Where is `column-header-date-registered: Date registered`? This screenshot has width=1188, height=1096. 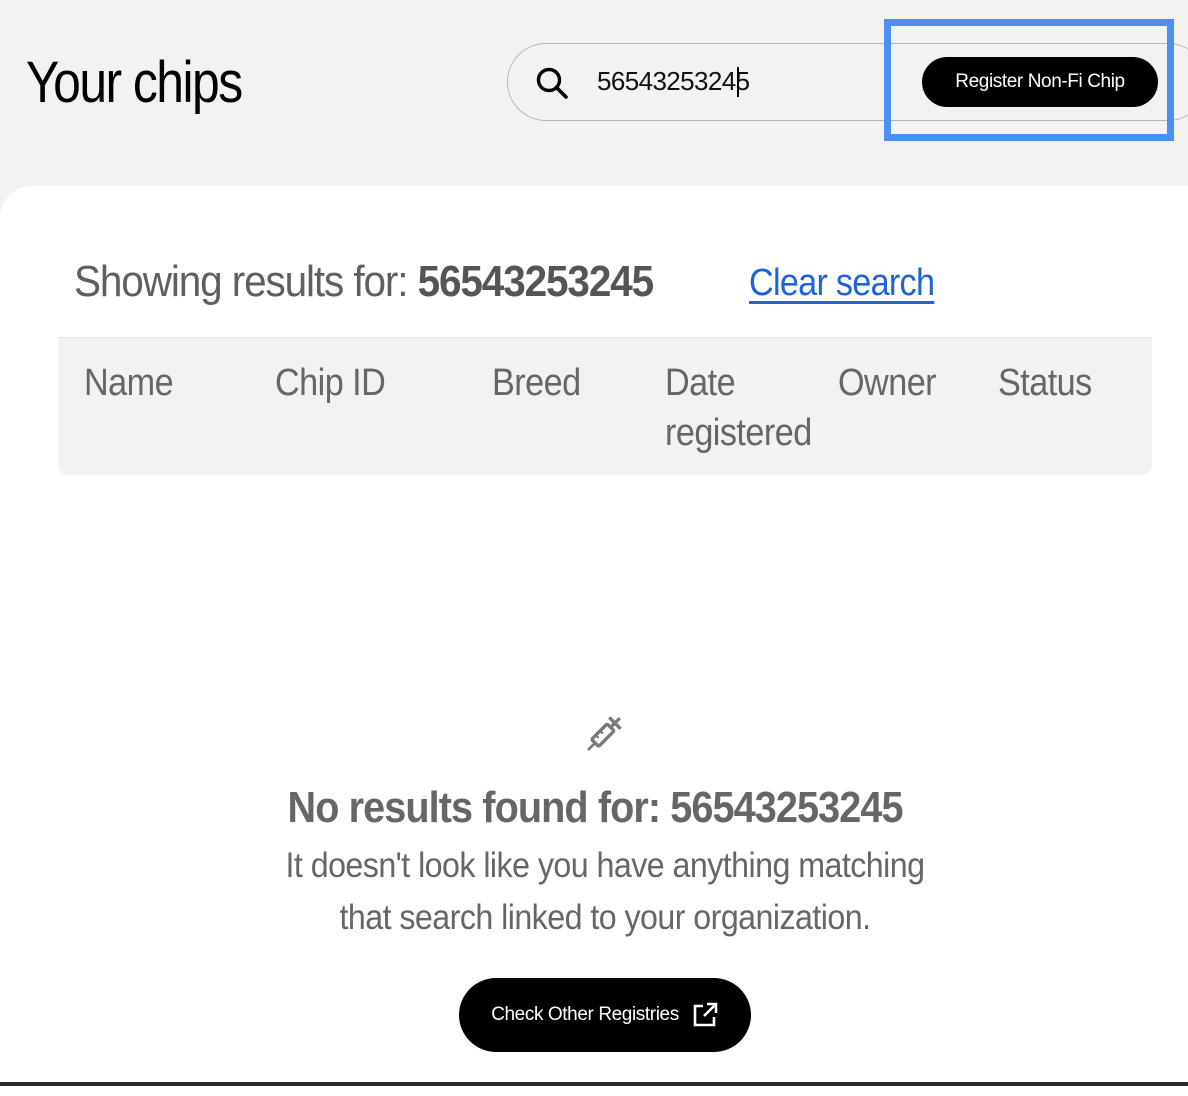 column-header-date-registered: Date registered is located at coordinates (738, 408).